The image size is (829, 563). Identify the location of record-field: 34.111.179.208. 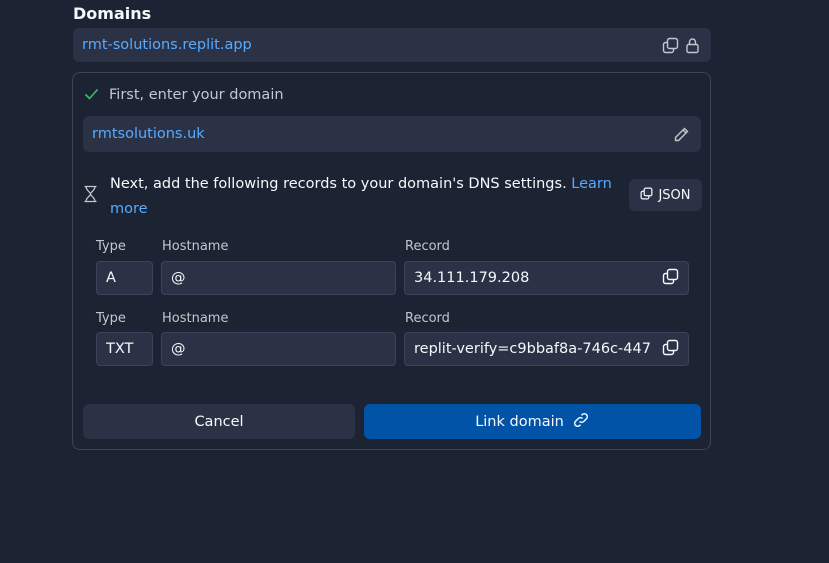
(546, 278).